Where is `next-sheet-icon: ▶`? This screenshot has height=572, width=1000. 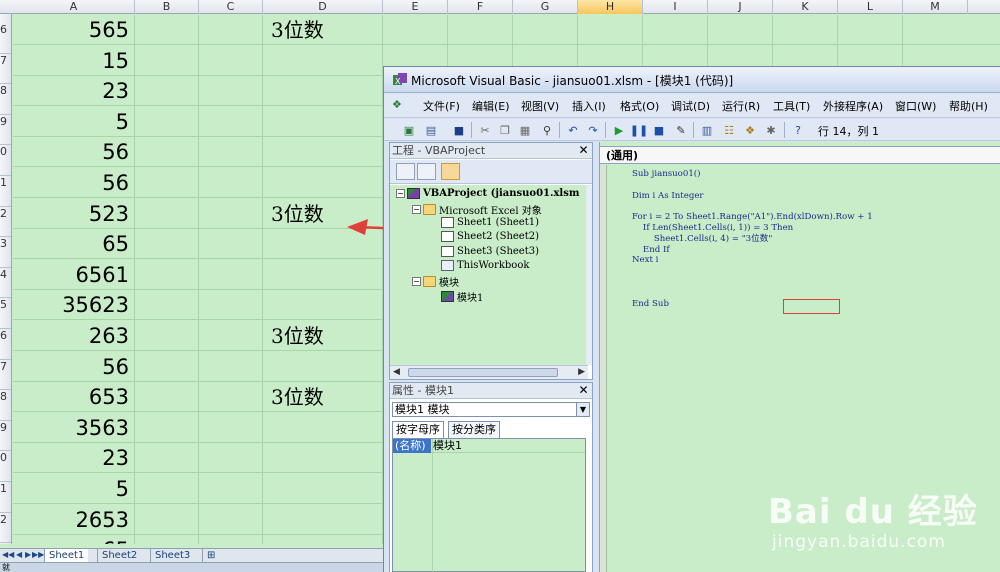
next-sheet-icon: ▶ is located at coordinates (28, 554).